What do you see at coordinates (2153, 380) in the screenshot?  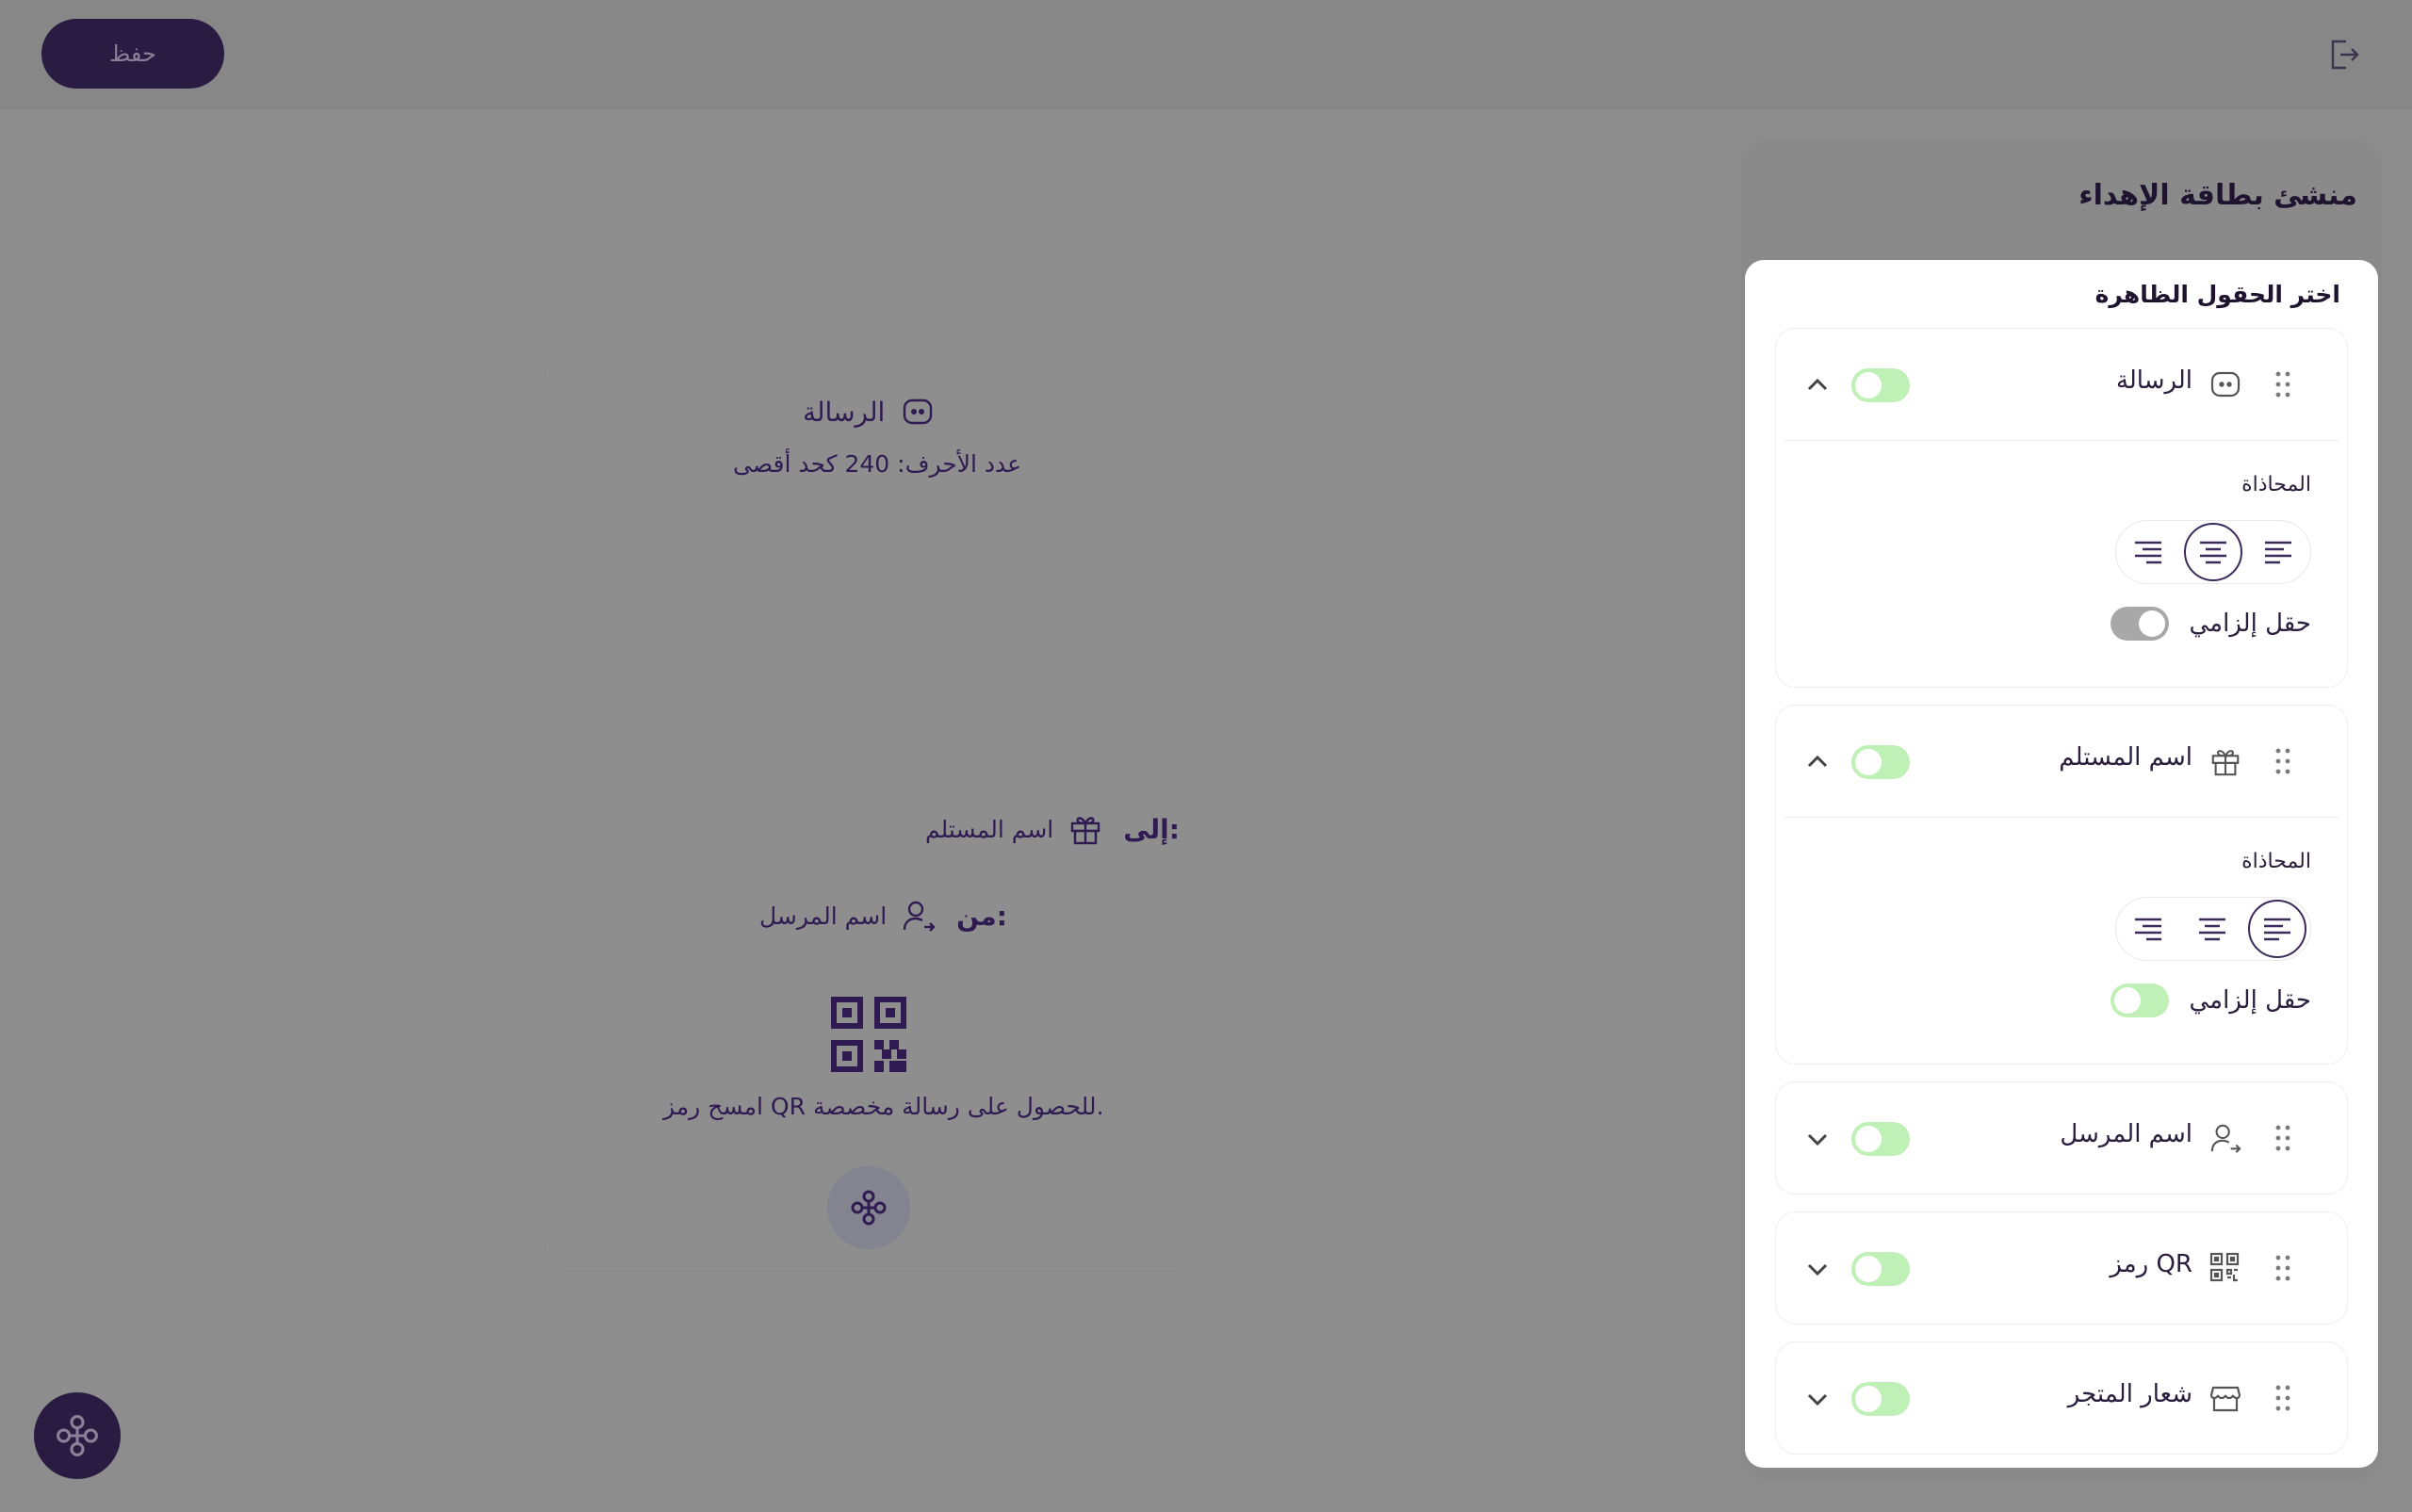 I see `field-label: الرسالة` at bounding box center [2153, 380].